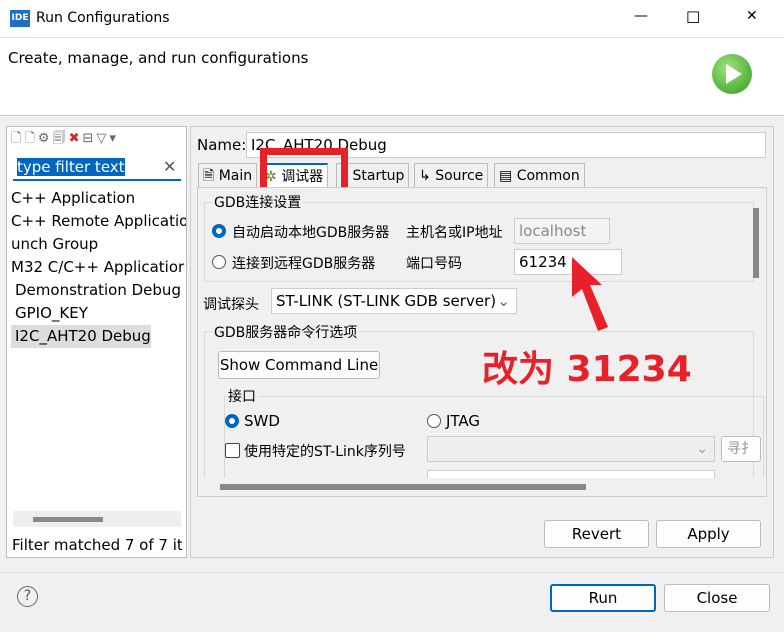  Describe the element at coordinates (693, 17) in the screenshot. I see `maximize-button: ☐` at that location.